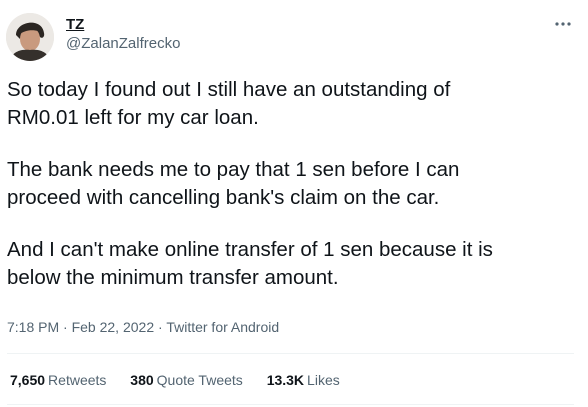 The width and height of the screenshot is (588, 407). Describe the element at coordinates (285, 380) in the screenshot. I see `likes-count: 13.3K` at that location.